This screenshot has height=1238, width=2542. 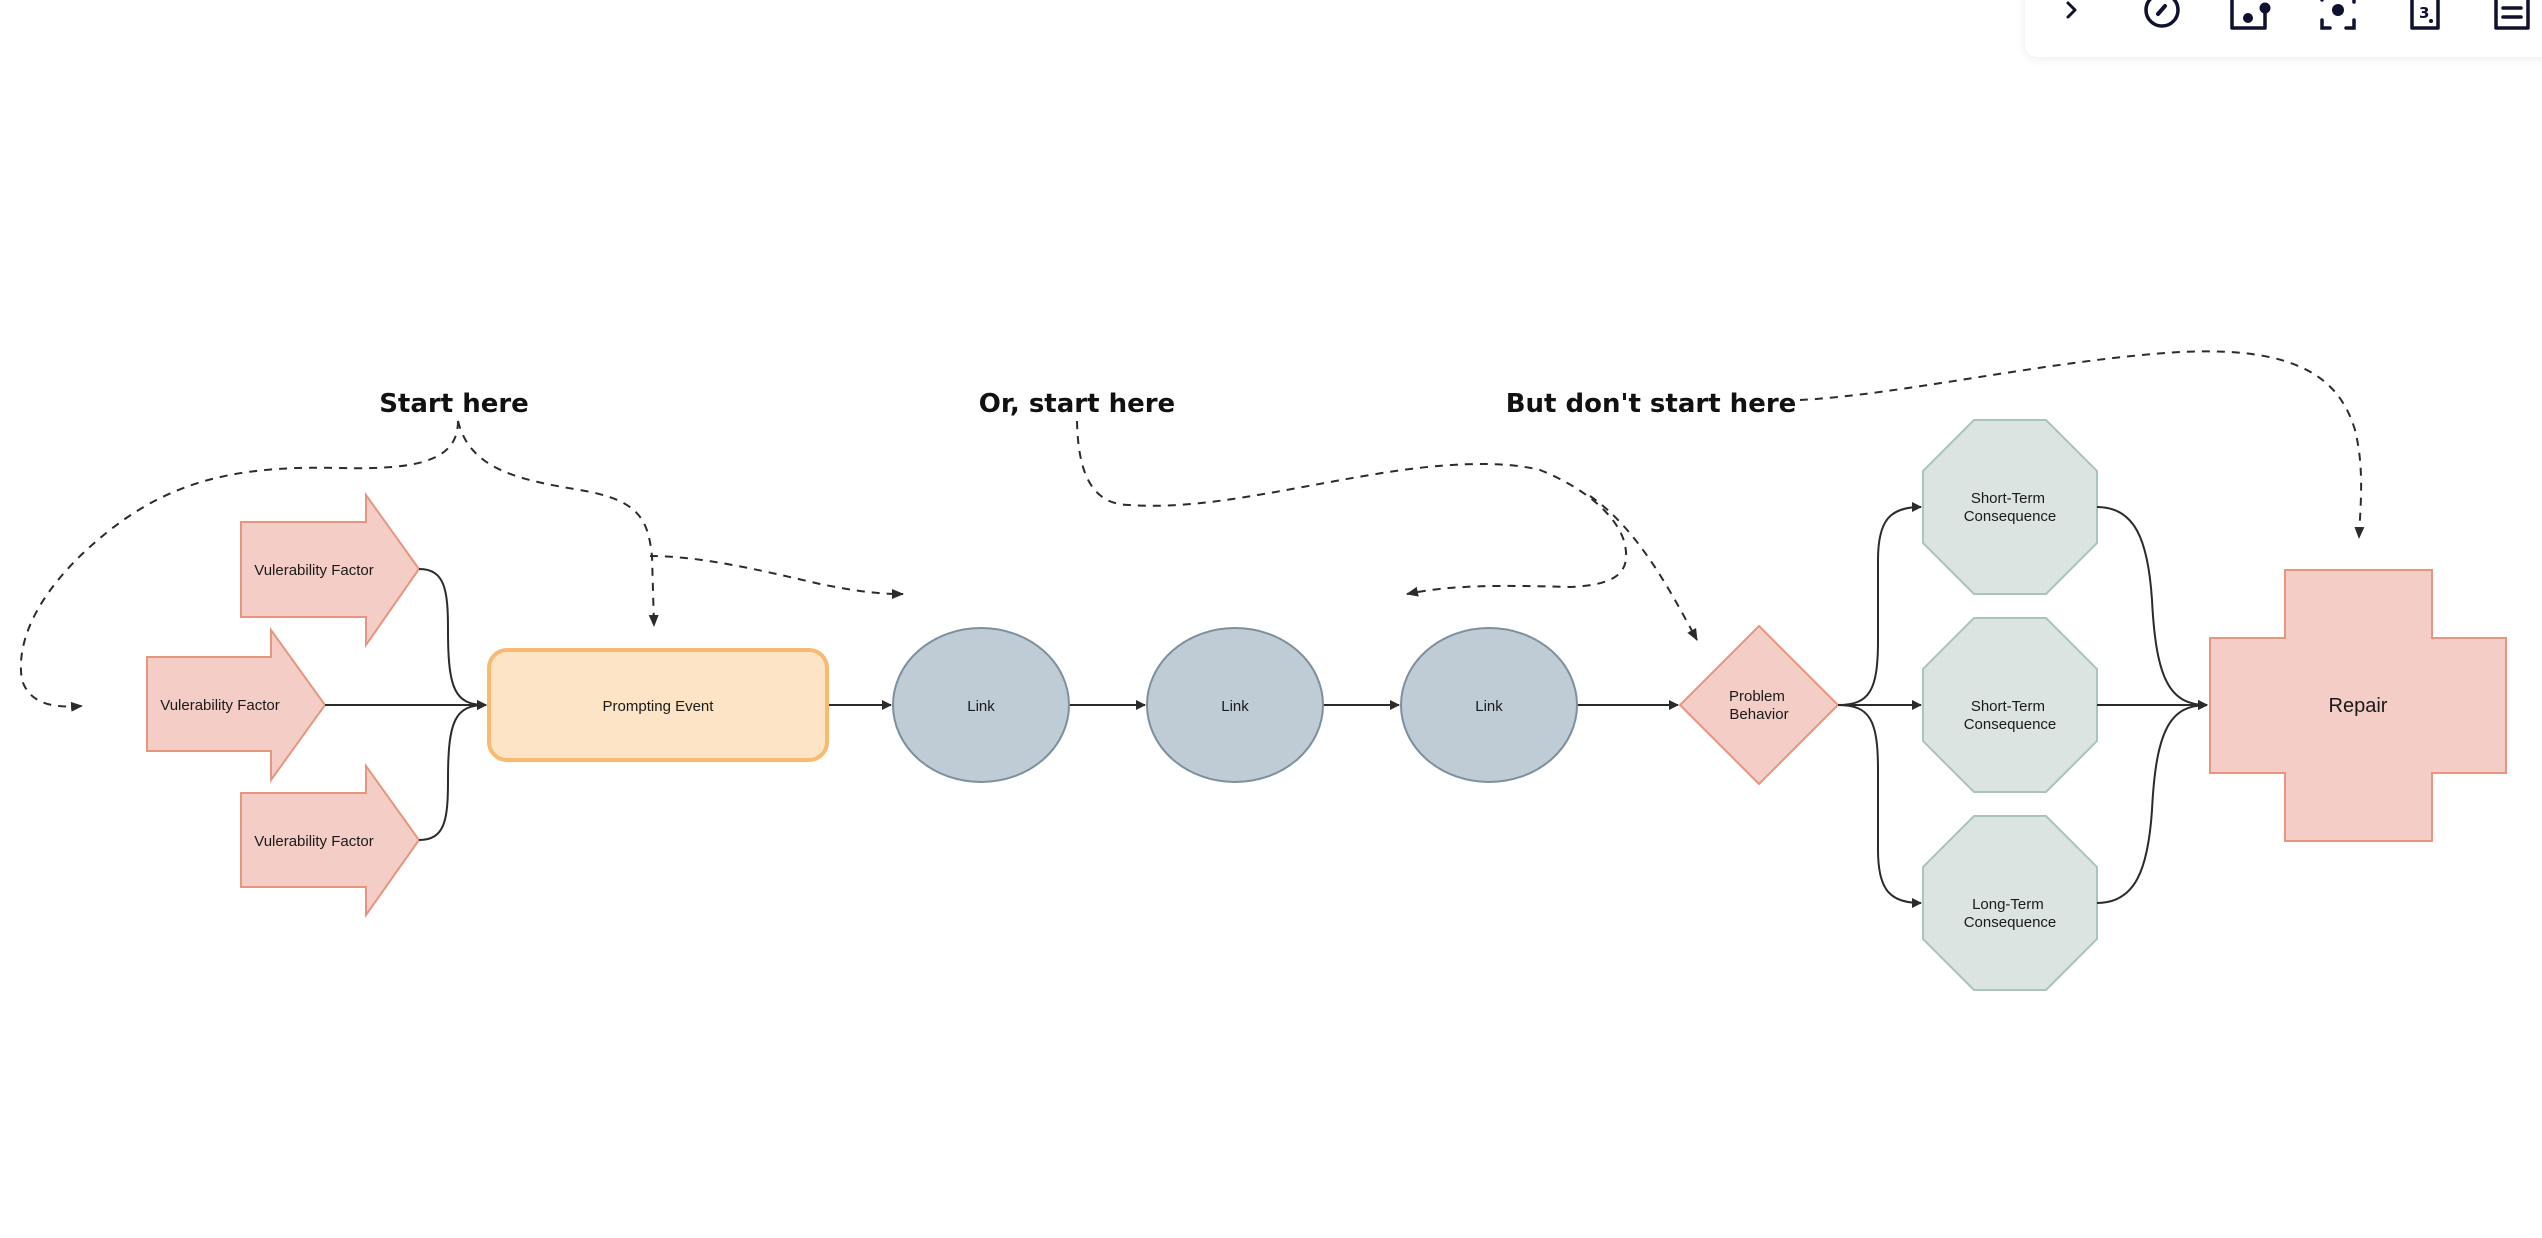 I want to click on presentation-mode-button, so click(x=2162, y=18).